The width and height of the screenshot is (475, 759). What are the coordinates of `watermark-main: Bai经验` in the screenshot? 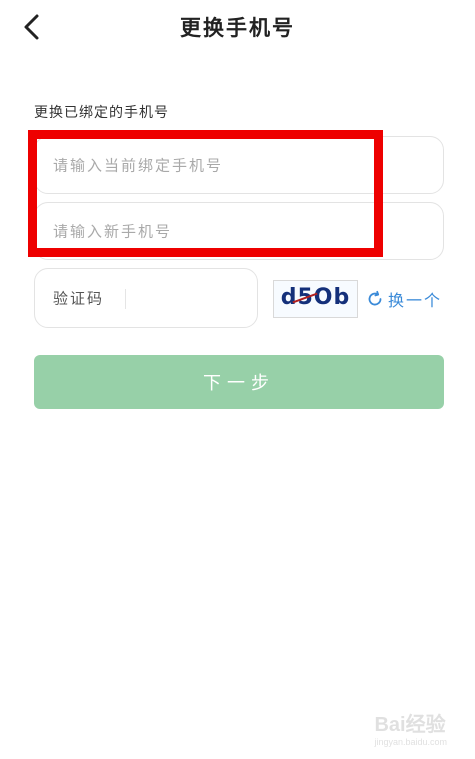 It's located at (410, 725).